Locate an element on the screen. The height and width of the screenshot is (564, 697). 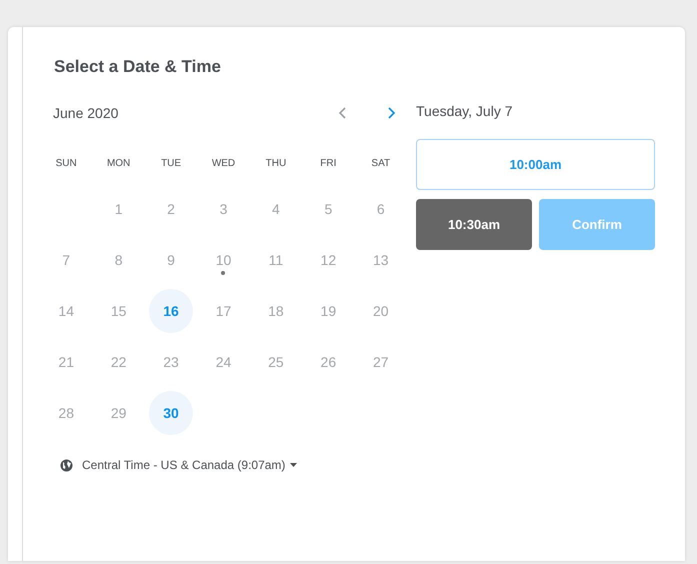
day-number: 15 is located at coordinates (119, 311).